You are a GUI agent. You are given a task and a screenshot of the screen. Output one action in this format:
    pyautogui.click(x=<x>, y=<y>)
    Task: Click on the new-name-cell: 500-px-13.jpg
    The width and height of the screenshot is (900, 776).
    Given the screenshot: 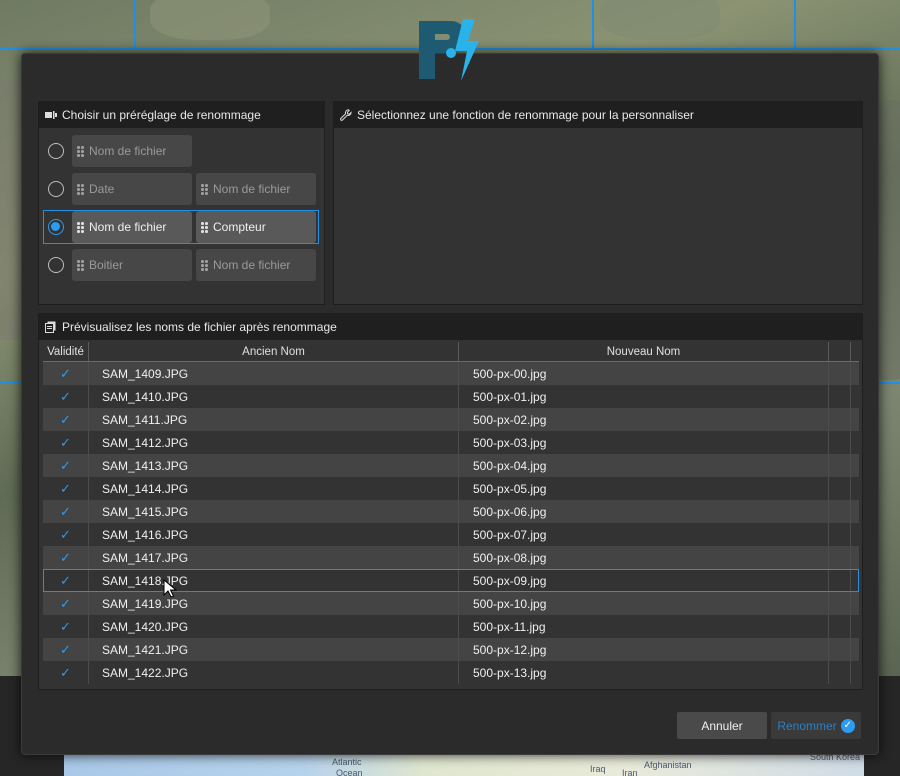 What is the action you would take?
    pyautogui.click(x=644, y=672)
    